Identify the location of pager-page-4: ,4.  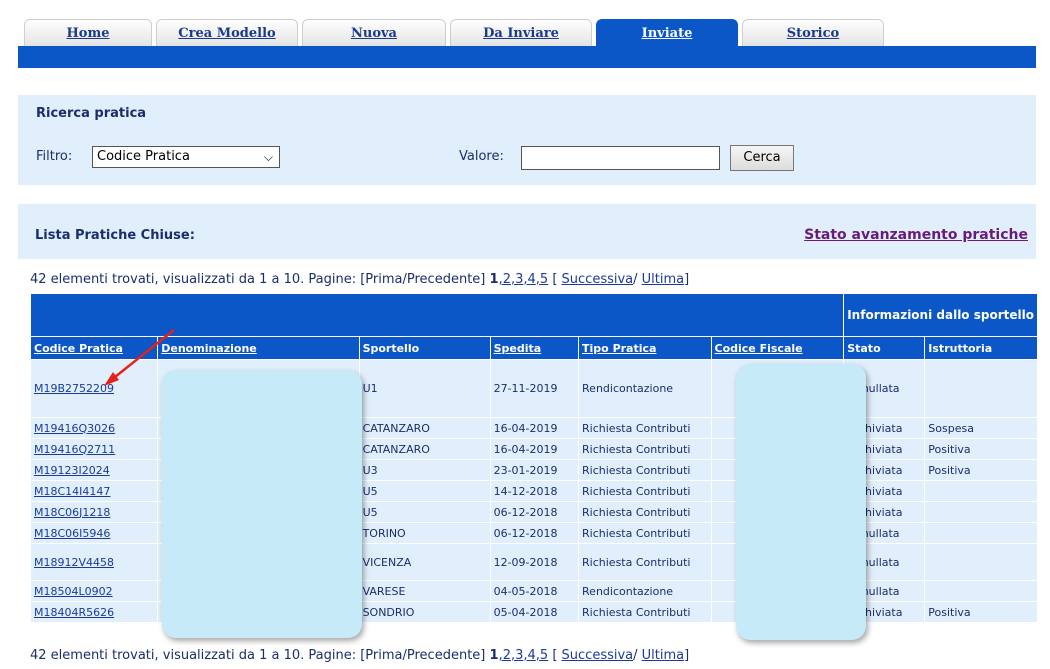
(529, 655).